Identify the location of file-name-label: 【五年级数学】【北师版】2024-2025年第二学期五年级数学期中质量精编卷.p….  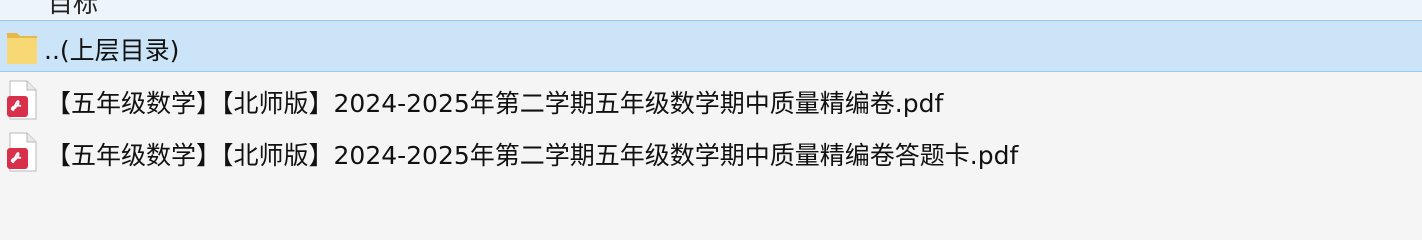
(495, 103).